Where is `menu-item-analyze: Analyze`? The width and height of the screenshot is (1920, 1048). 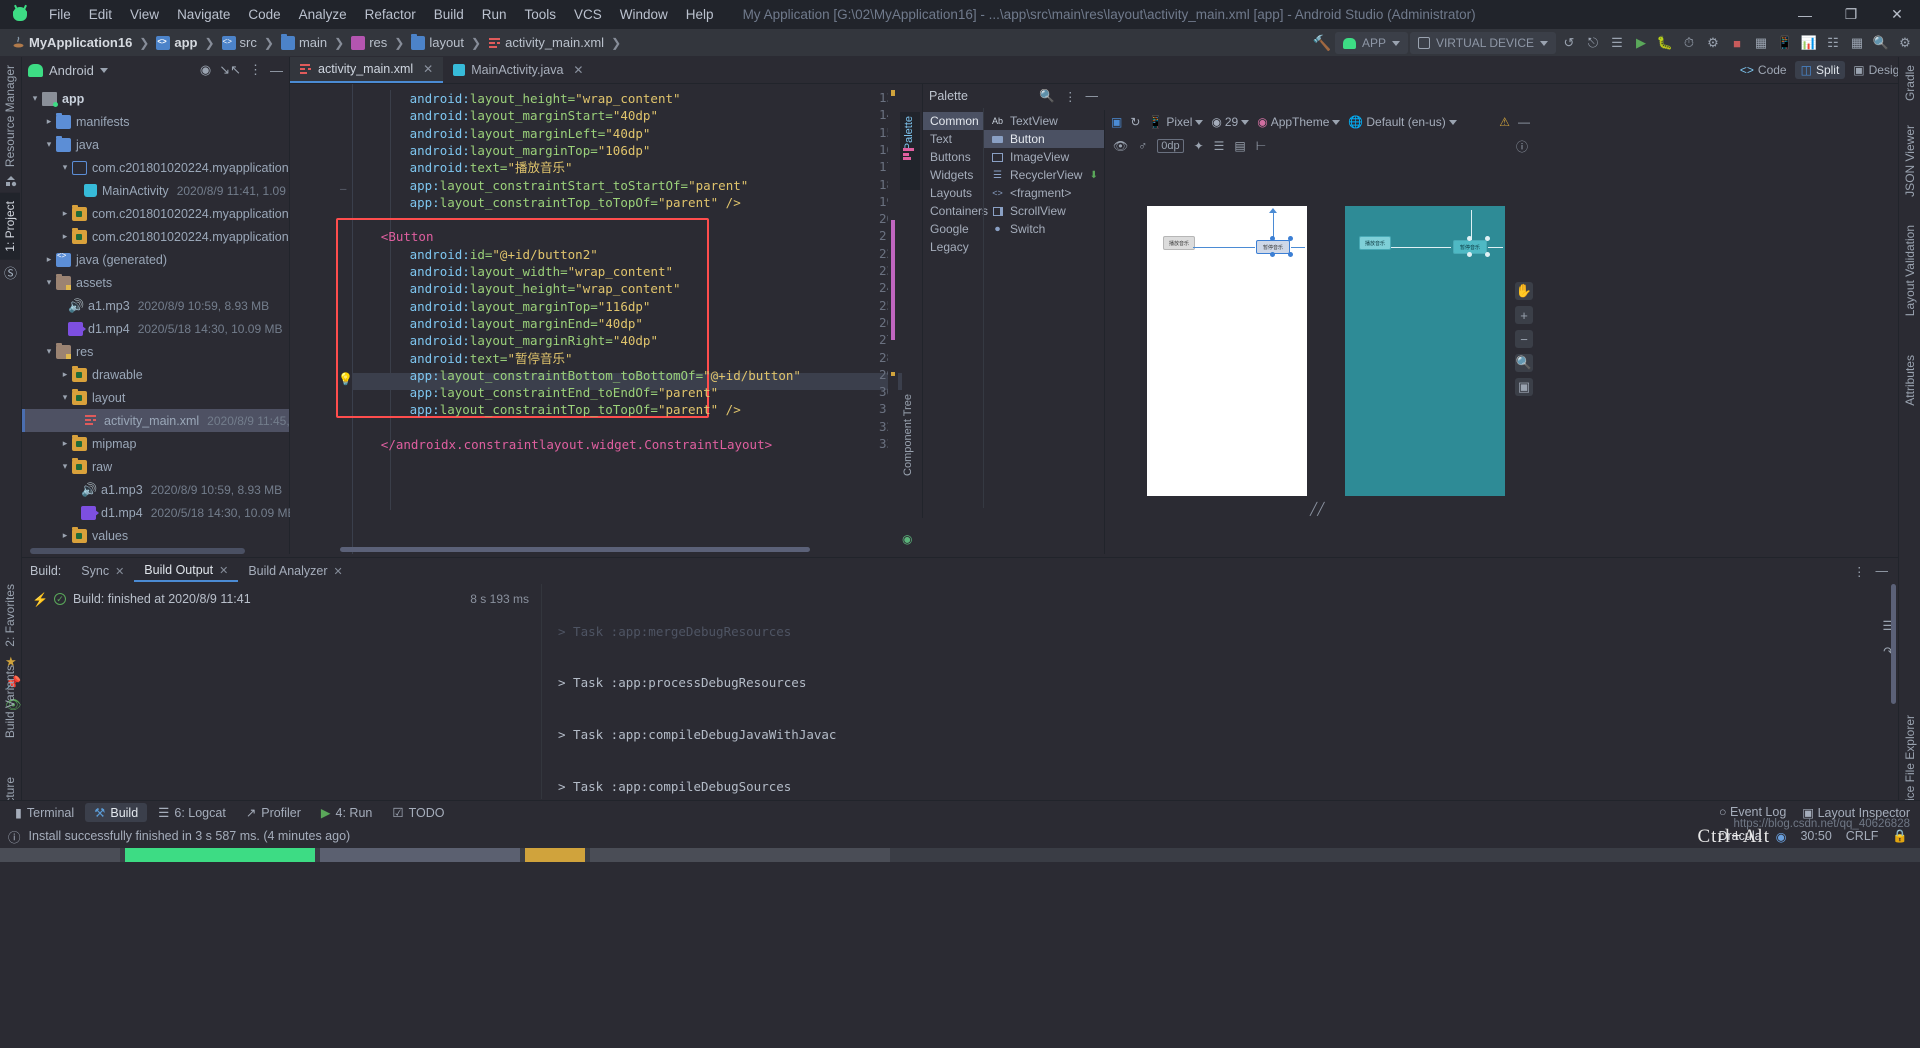 menu-item-analyze: Analyze is located at coordinates (323, 14).